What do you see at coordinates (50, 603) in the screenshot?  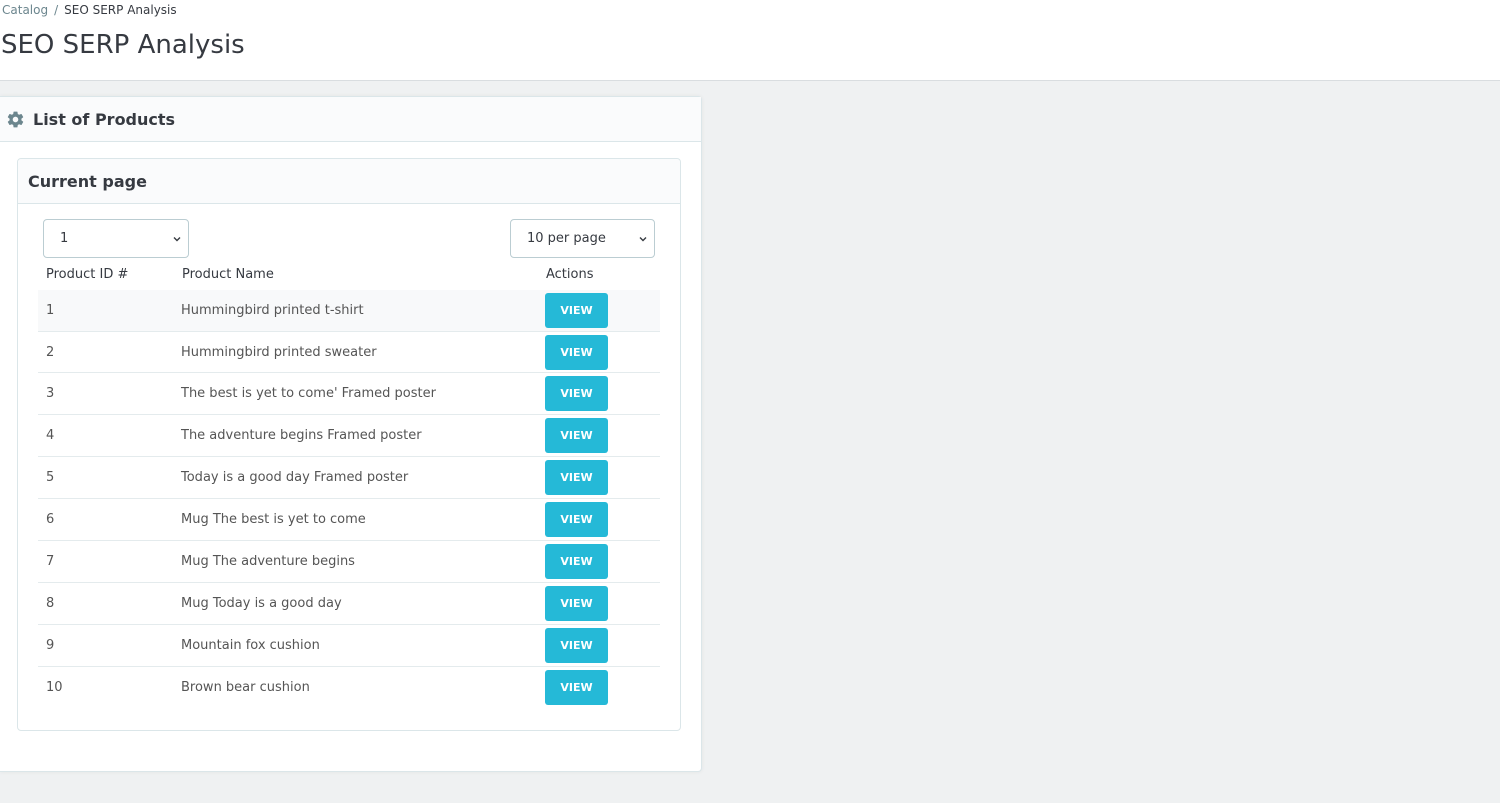 I see `product-id-cell: 8` at bounding box center [50, 603].